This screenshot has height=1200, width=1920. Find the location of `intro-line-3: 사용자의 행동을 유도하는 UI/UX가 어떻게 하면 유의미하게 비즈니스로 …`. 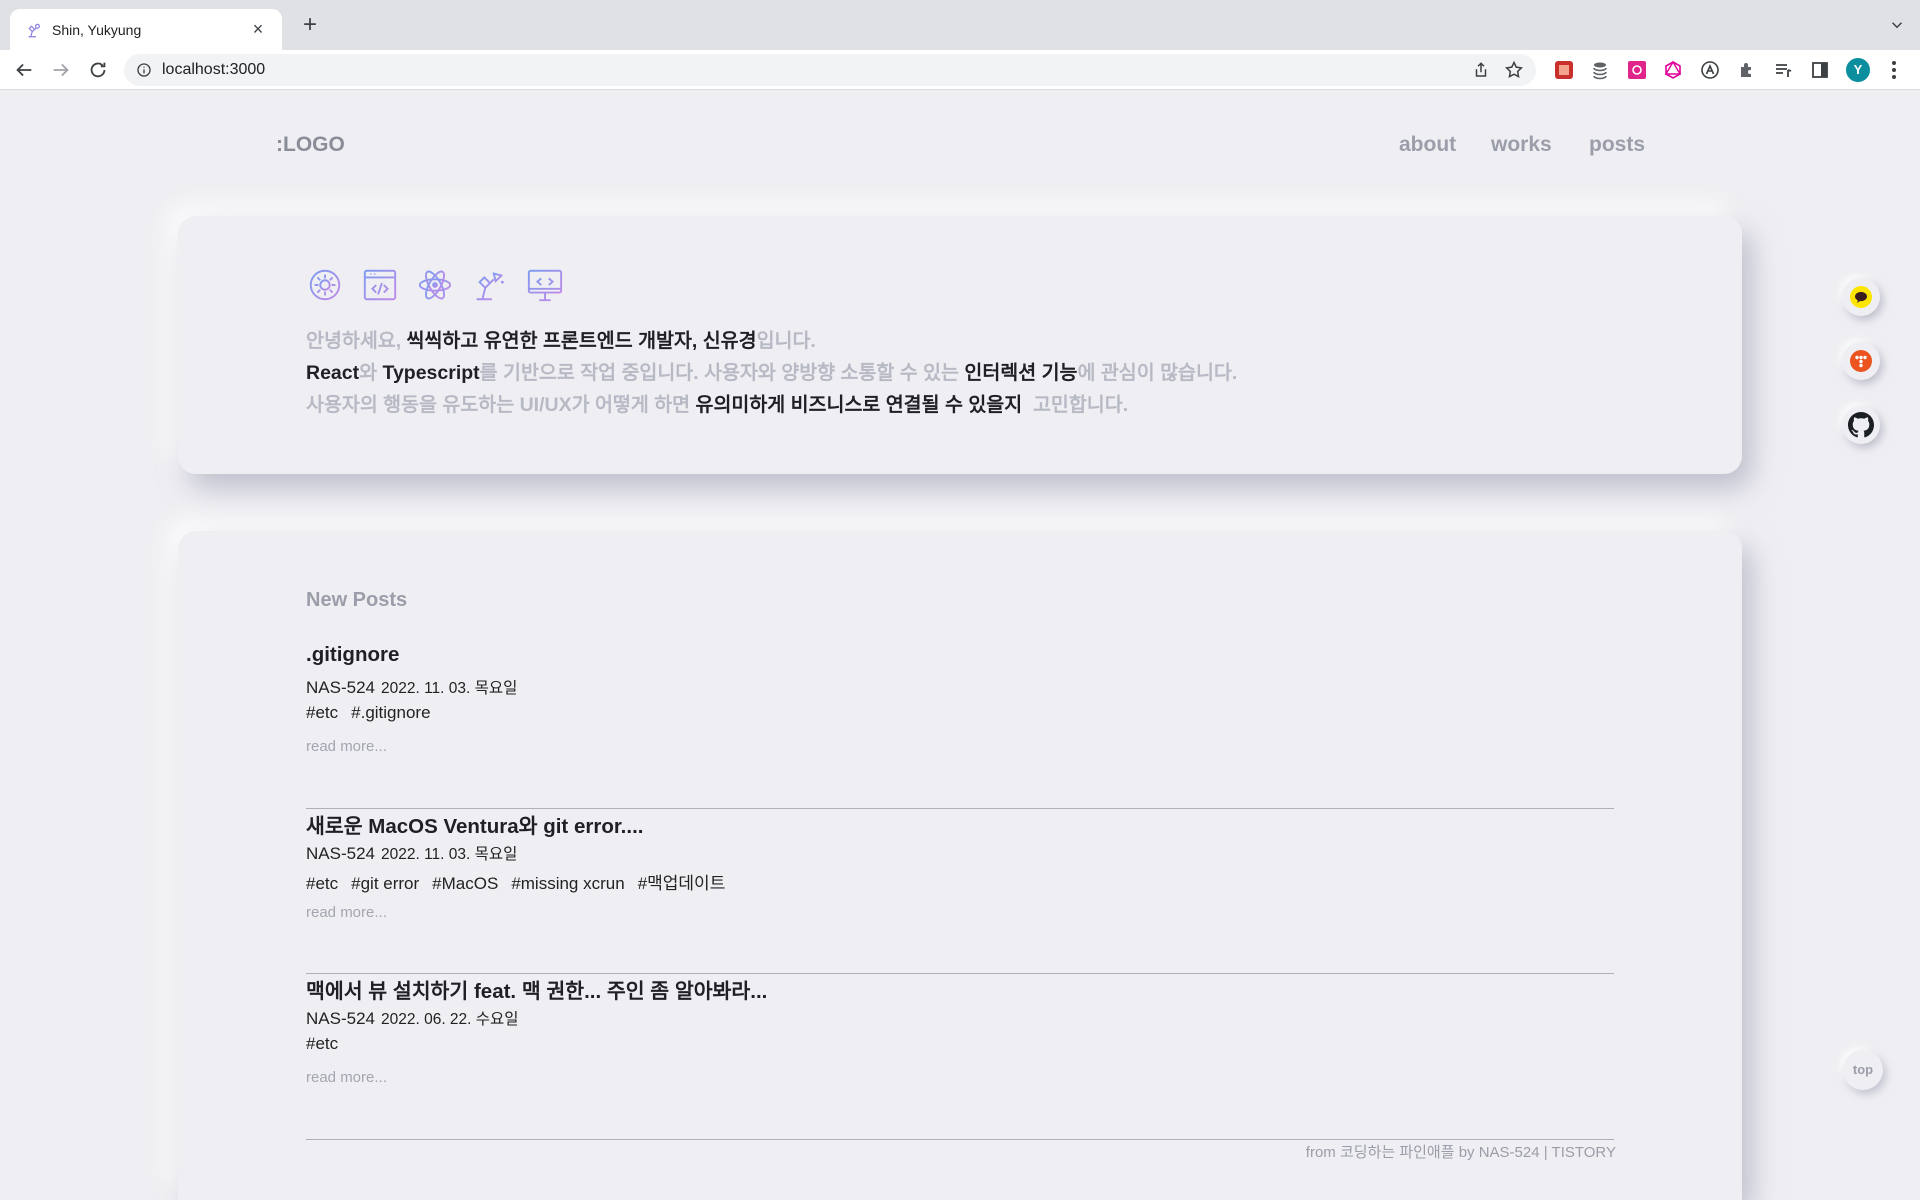

intro-line-3: 사용자의 행동을 유도하는 UI/UX가 어떻게 하면 유의미하게 비즈니스로 … is located at coordinates (771, 405).